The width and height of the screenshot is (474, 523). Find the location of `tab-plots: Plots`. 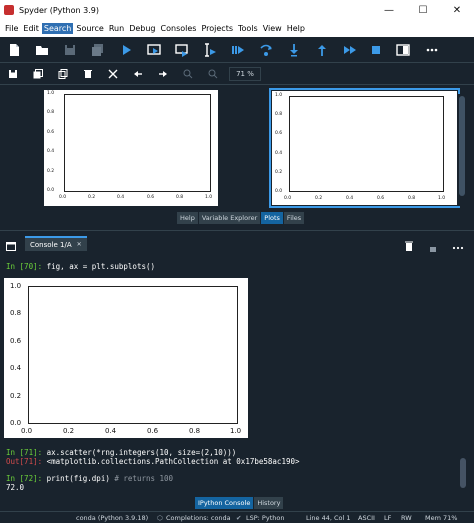

tab-plots: Plots is located at coordinates (272, 218).